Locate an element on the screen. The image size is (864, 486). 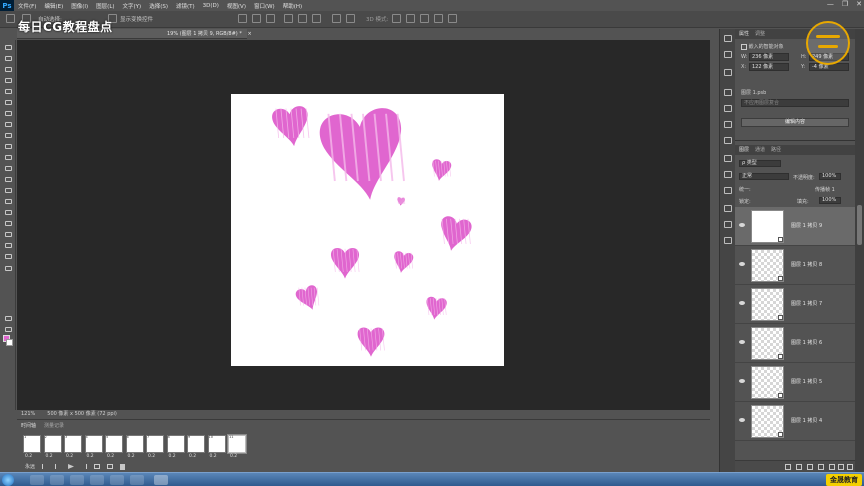
move-tool-icon is located at coordinates (10, 18).